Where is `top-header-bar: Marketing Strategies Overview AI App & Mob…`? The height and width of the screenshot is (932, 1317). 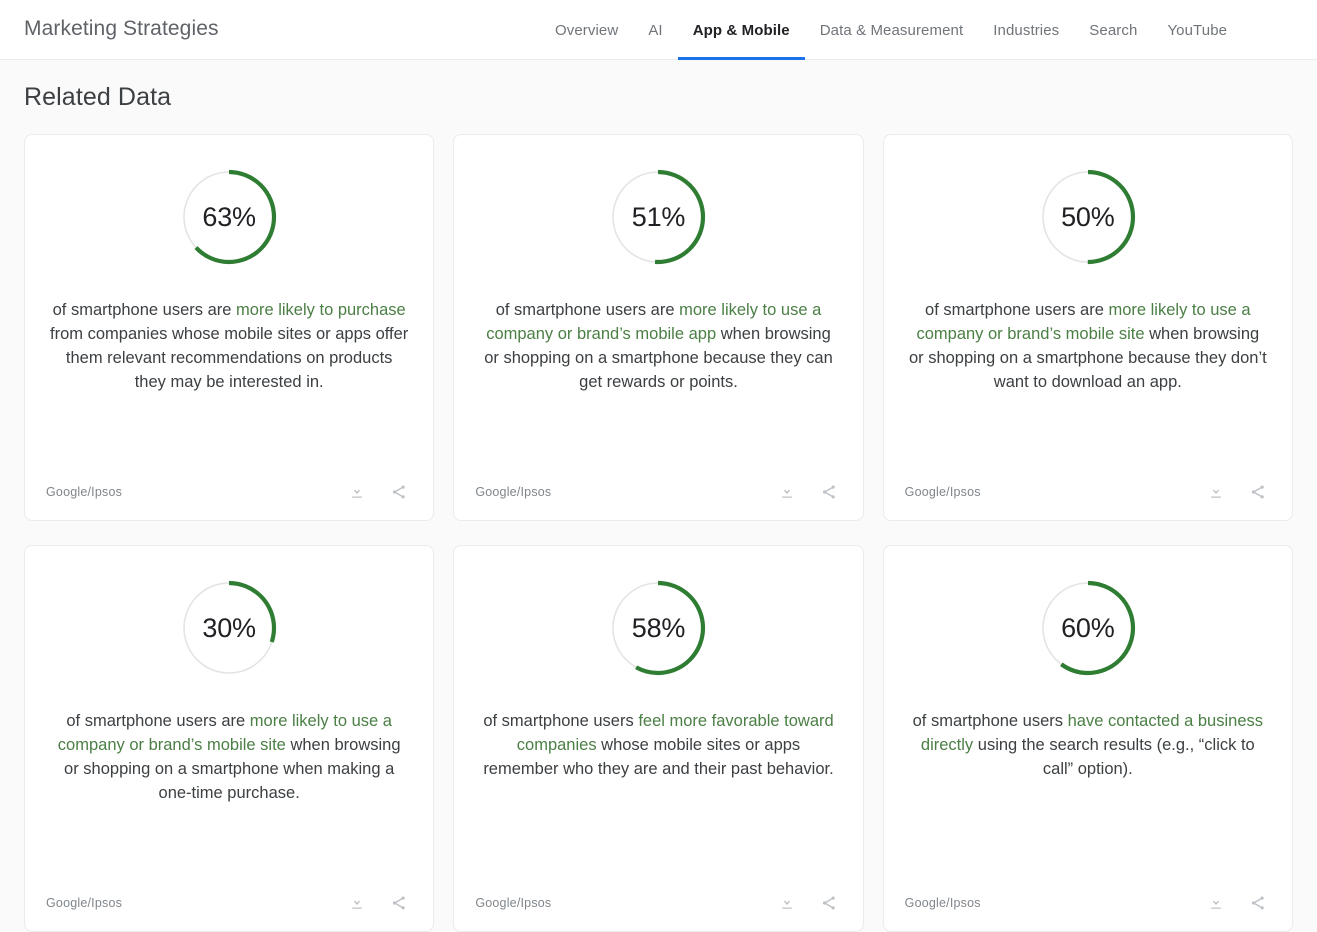 top-header-bar: Marketing Strategies Overview AI App & Mob… is located at coordinates (658, 30).